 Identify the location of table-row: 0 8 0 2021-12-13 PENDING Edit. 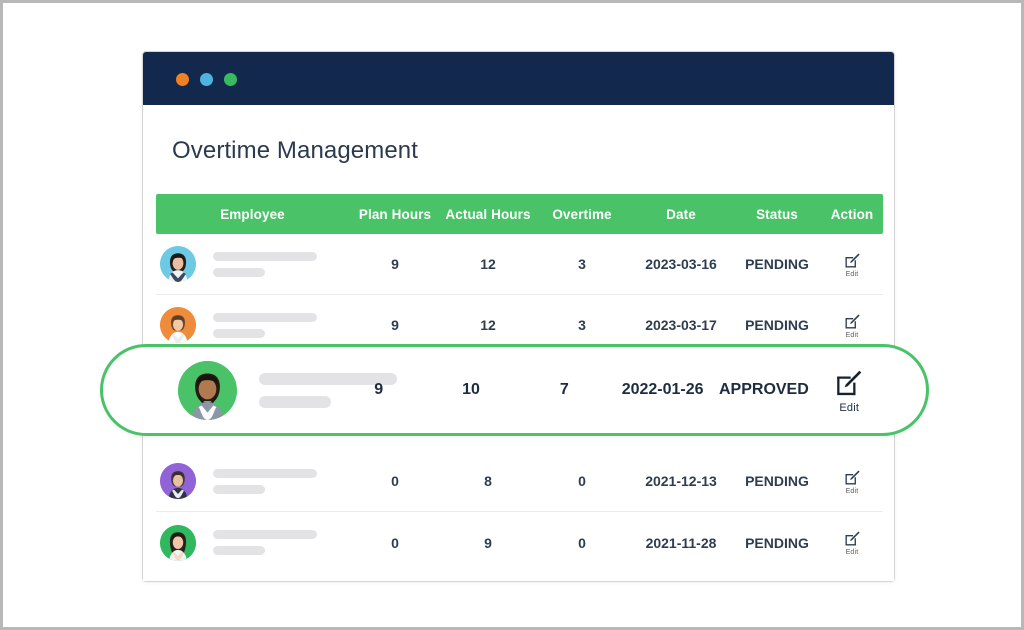
(519, 481).